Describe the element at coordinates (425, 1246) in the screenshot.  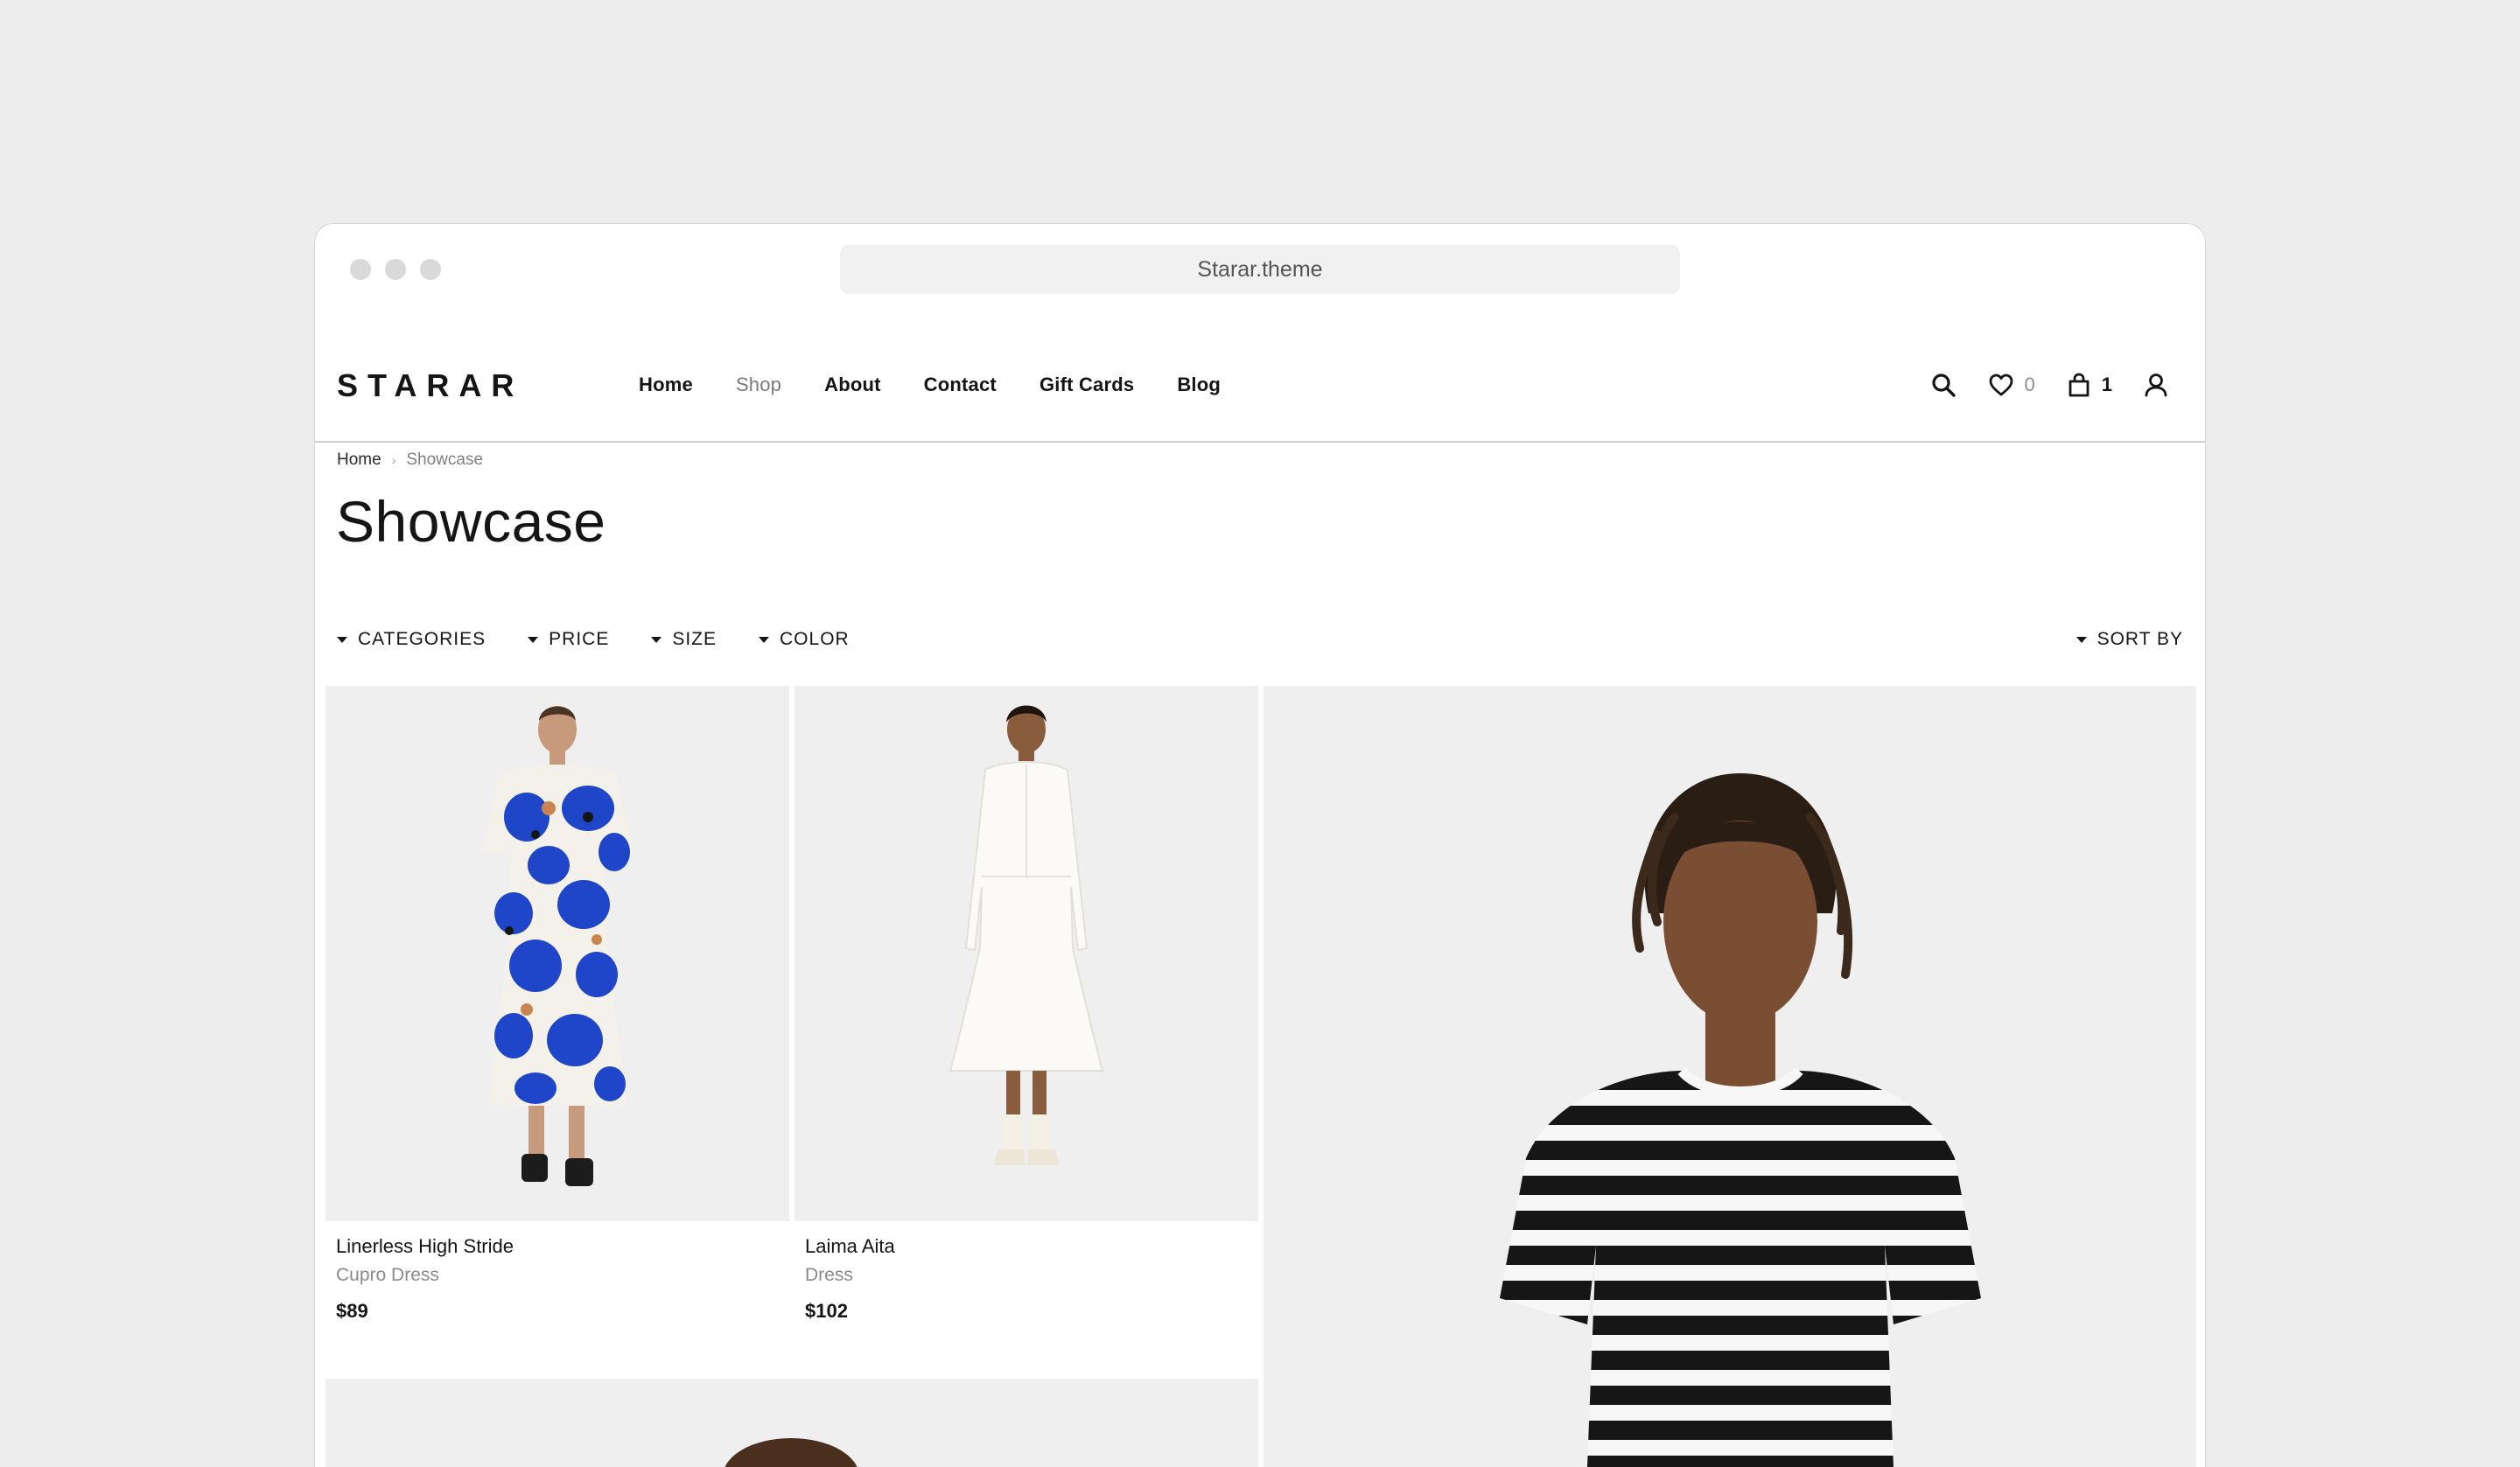
I see `product-name: Linerless High Stride` at that location.